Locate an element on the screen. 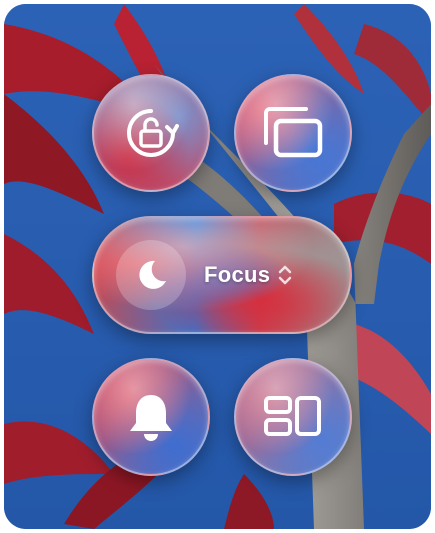 This screenshot has width=435, height=533. screen-mirroring-icon is located at coordinates (293, 132).